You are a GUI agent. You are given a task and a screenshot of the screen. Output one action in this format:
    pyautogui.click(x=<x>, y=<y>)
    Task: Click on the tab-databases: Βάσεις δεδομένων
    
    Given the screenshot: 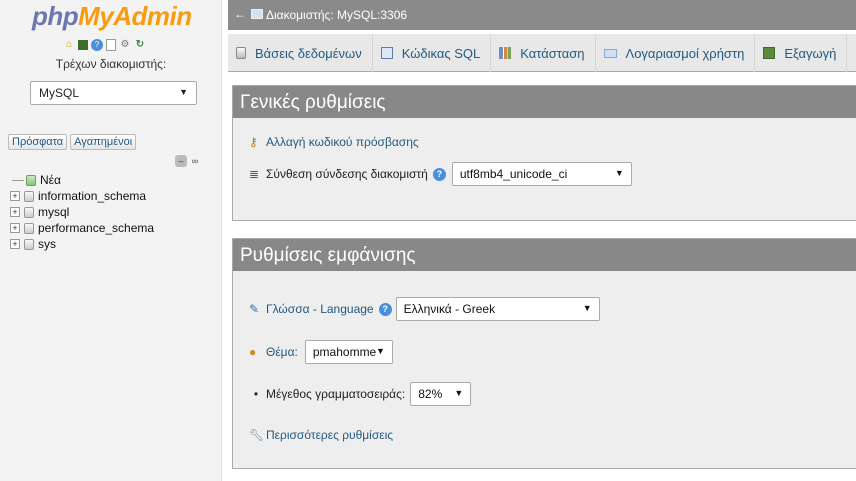 What is the action you would take?
    pyautogui.click(x=300, y=53)
    